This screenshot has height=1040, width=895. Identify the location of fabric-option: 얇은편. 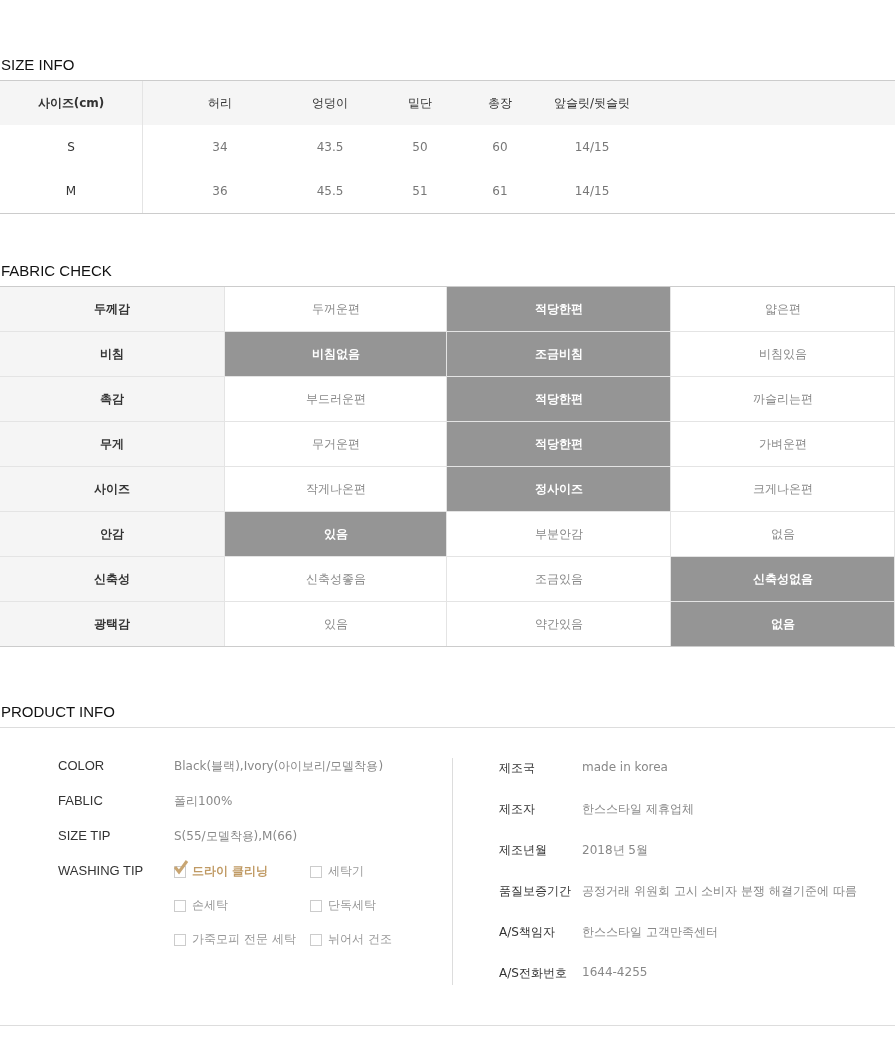
(783, 309).